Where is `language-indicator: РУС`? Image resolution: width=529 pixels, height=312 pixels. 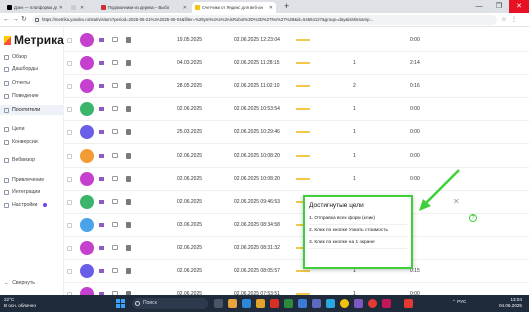
language-indicator: РУС is located at coordinates (461, 301).